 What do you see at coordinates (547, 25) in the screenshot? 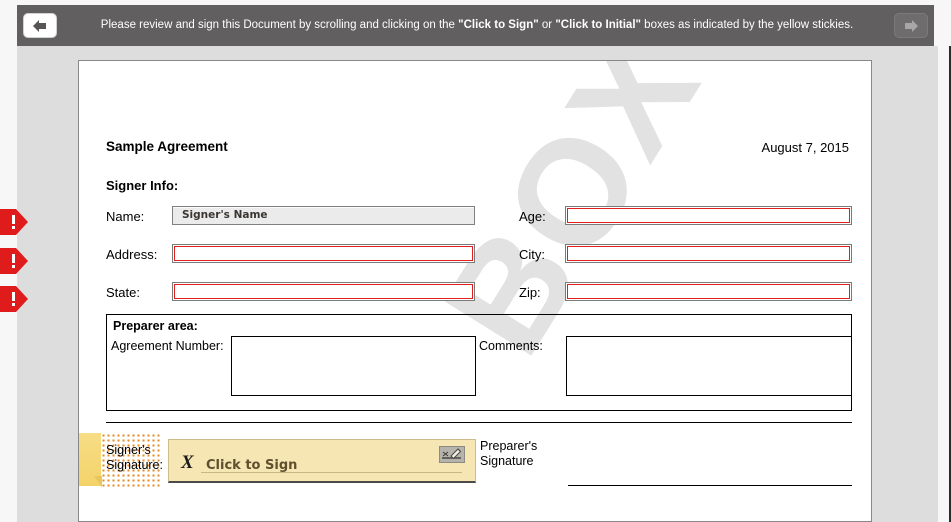
I see `instruction-text-middle: or` at bounding box center [547, 25].